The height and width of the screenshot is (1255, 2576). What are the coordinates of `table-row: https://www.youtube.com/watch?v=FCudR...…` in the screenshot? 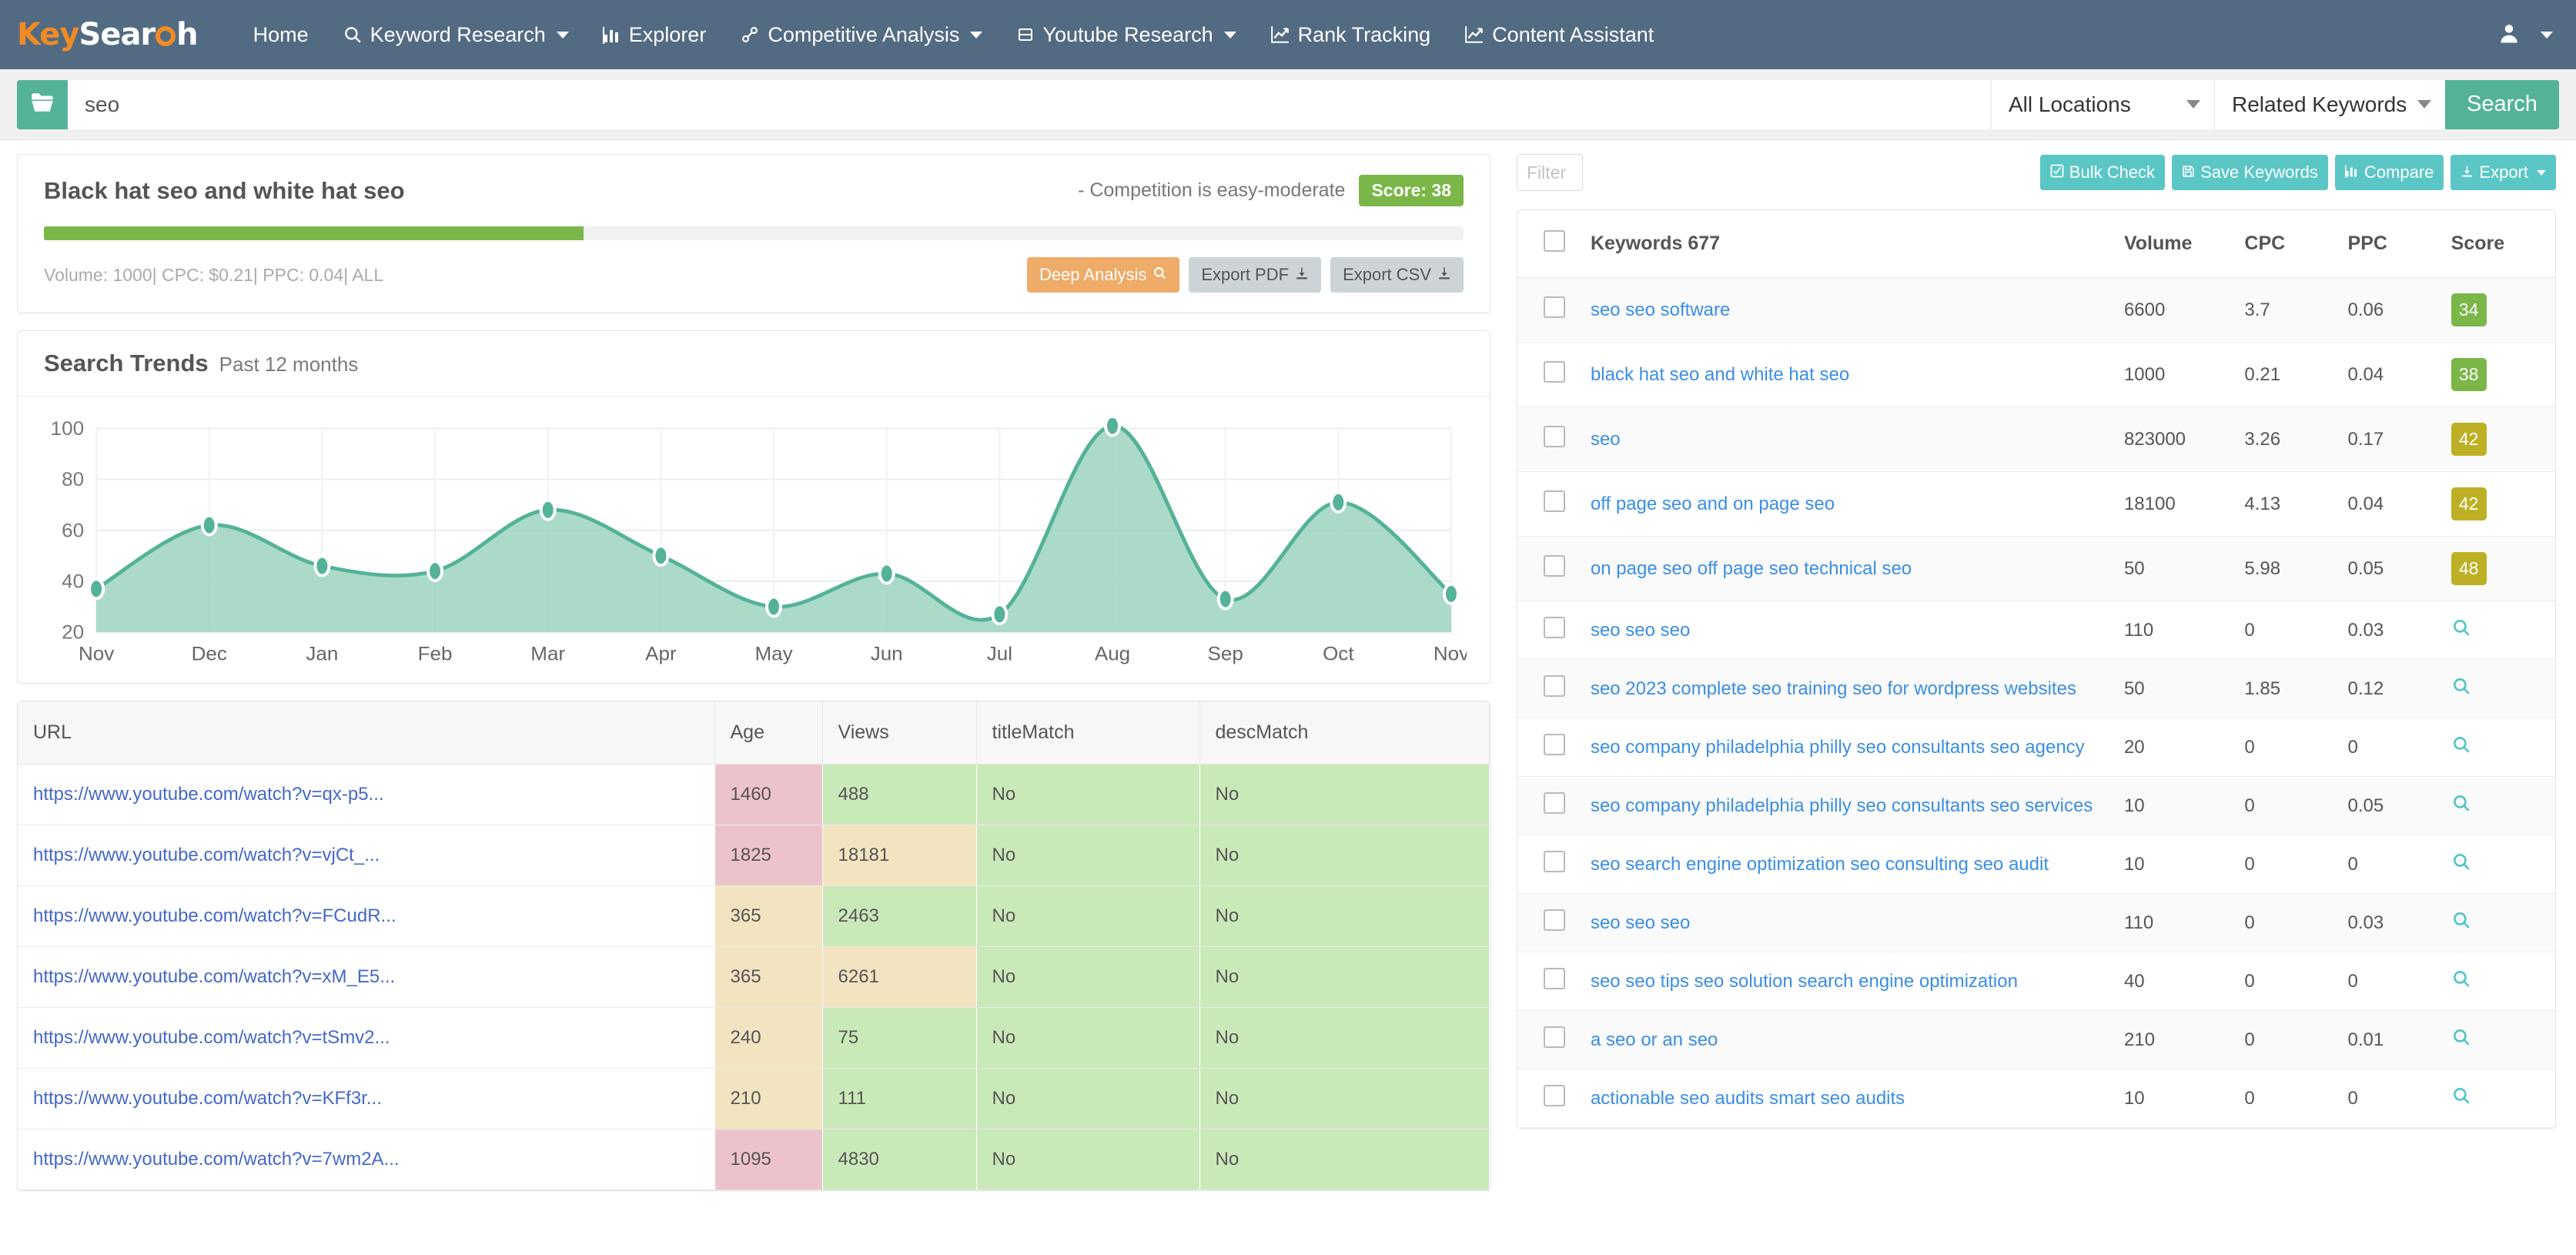 It's located at (754, 916).